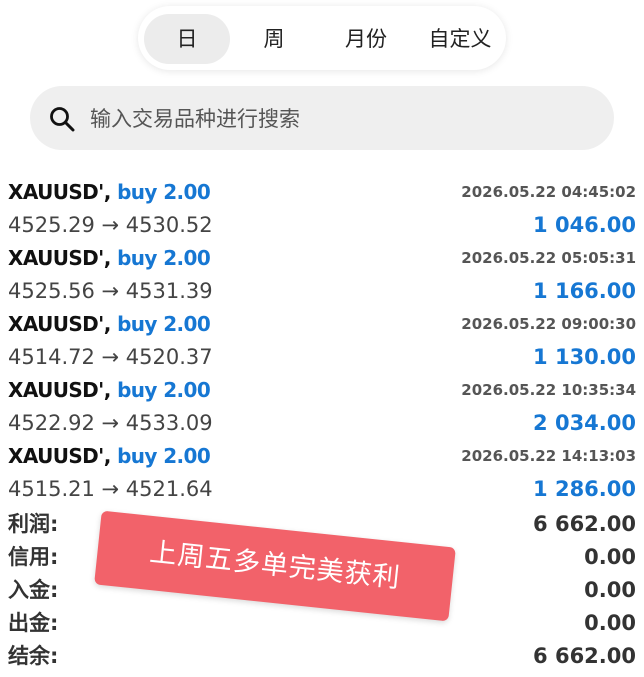 This screenshot has height=677, width=644. Describe the element at coordinates (322, 623) in the screenshot. I see `summary-withdrawal: 出金: 0.00` at that location.